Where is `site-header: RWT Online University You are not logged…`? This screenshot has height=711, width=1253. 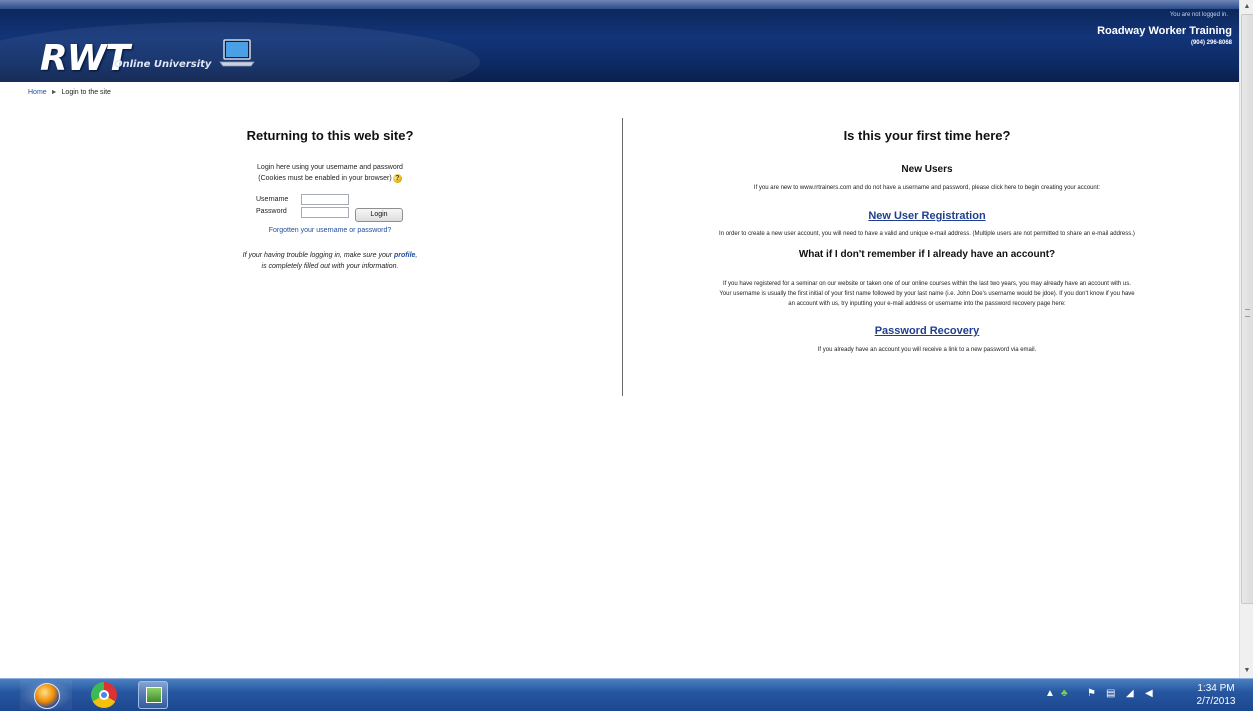
site-header: RWT Online University You are not logged… is located at coordinates (619, 41).